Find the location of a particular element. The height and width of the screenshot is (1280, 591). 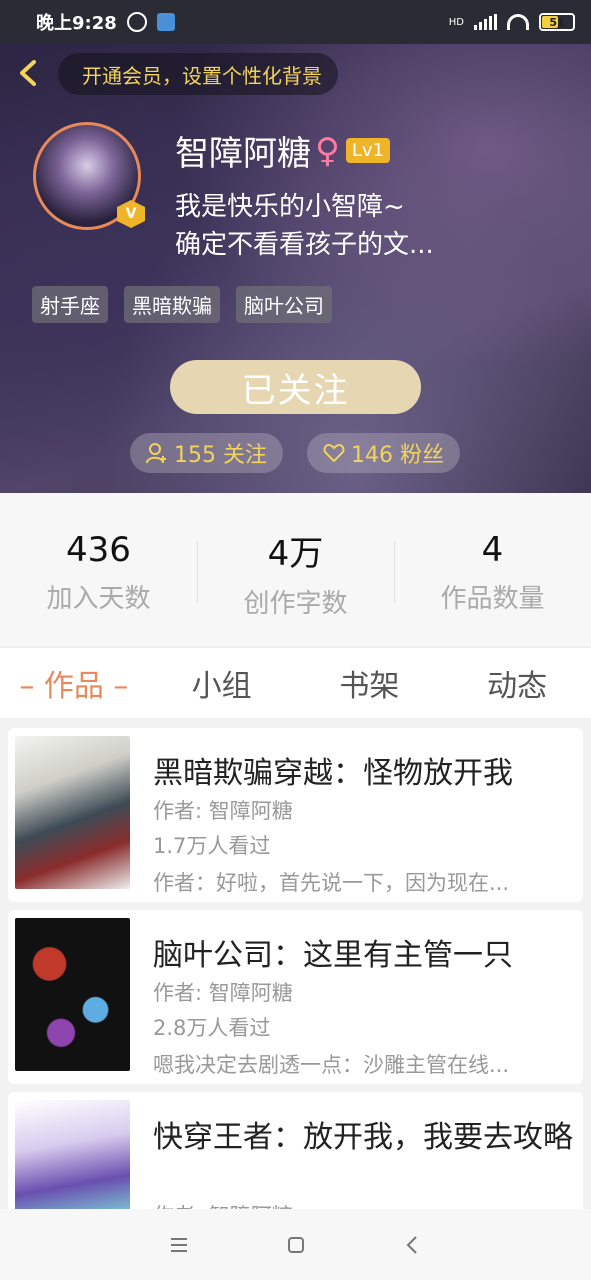

tab-groups: 小组 is located at coordinates (222, 683).